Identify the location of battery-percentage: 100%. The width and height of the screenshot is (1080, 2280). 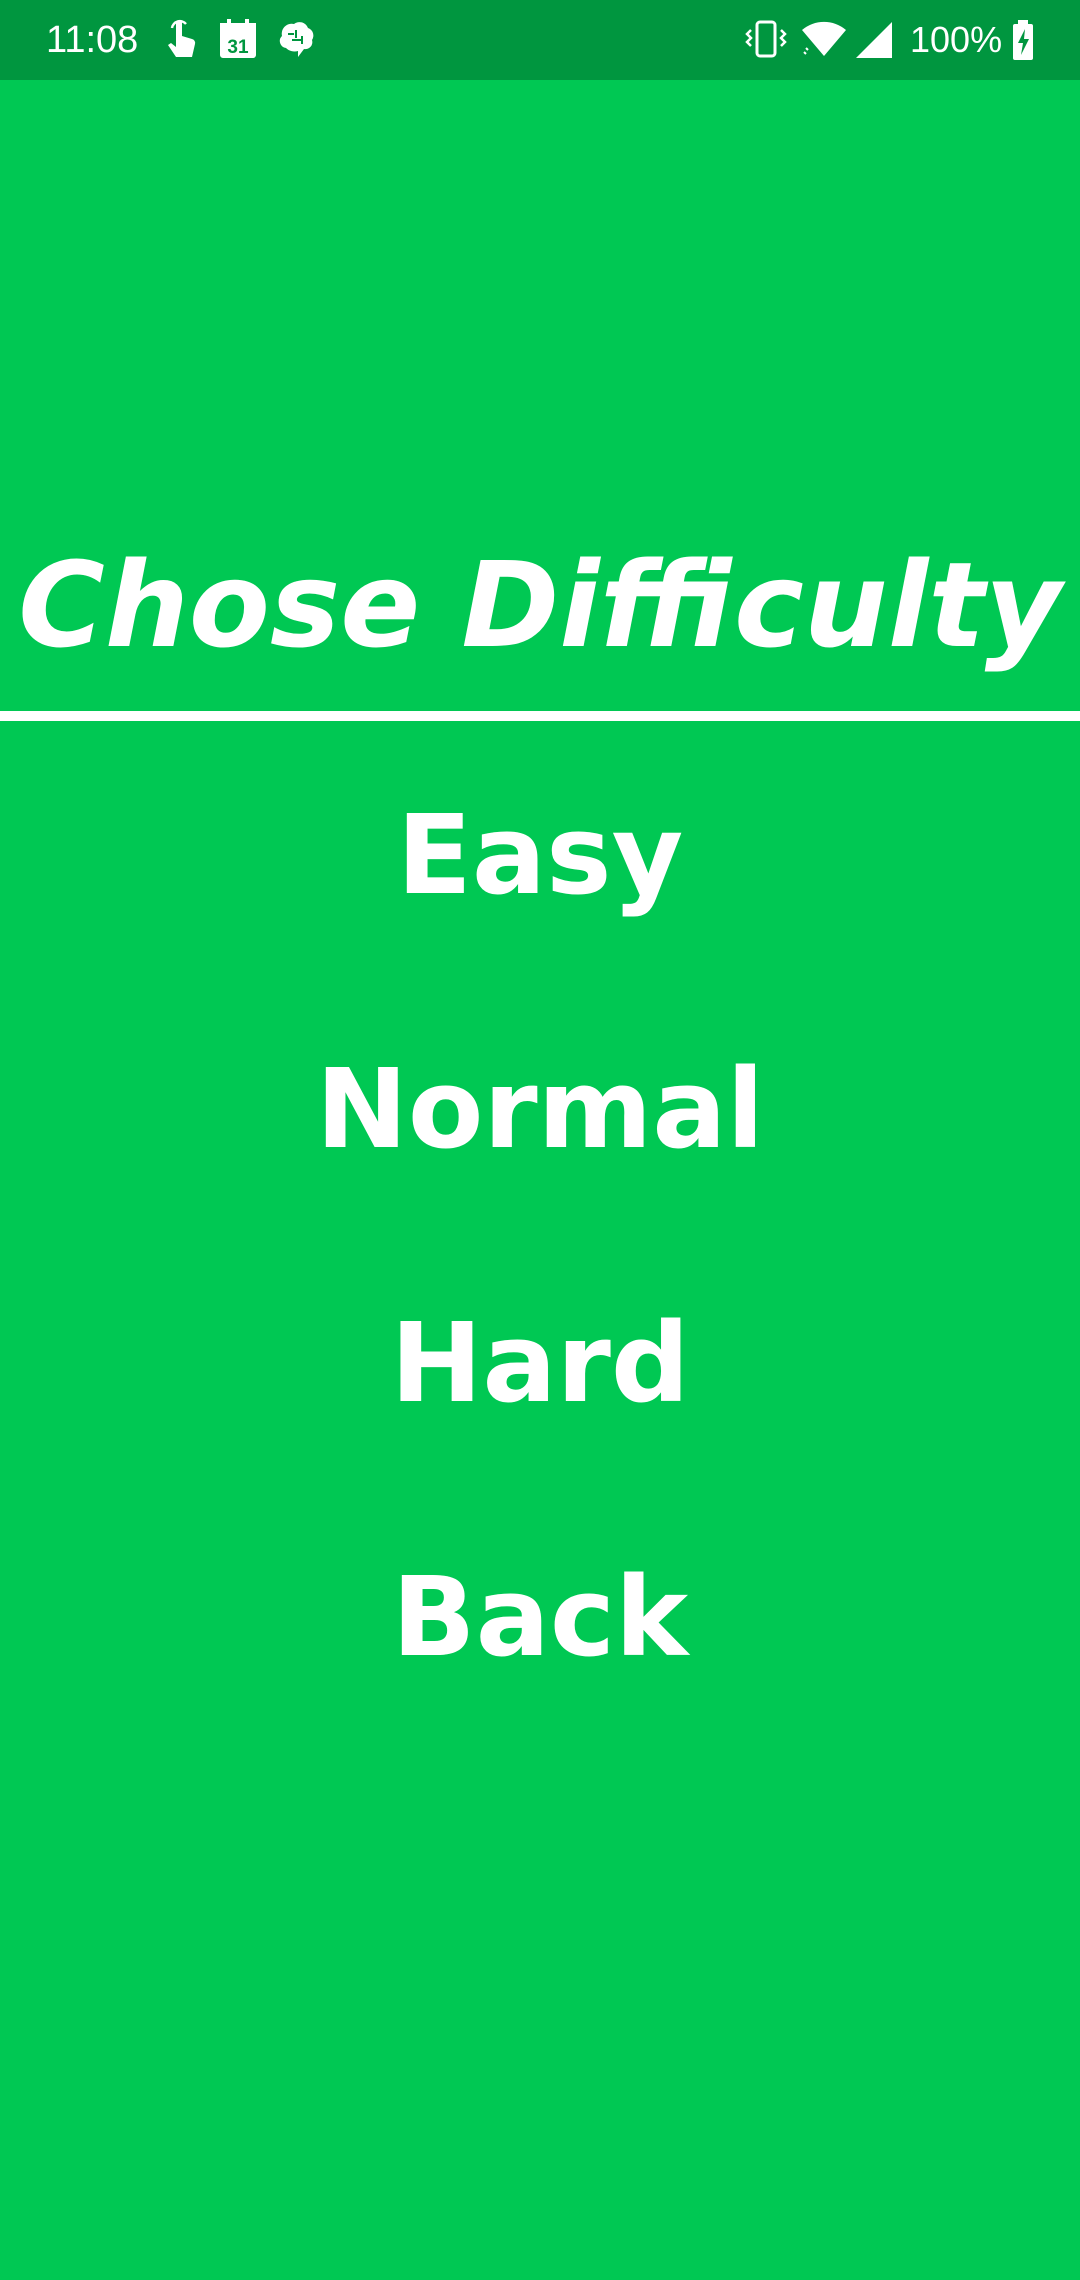
(956, 39).